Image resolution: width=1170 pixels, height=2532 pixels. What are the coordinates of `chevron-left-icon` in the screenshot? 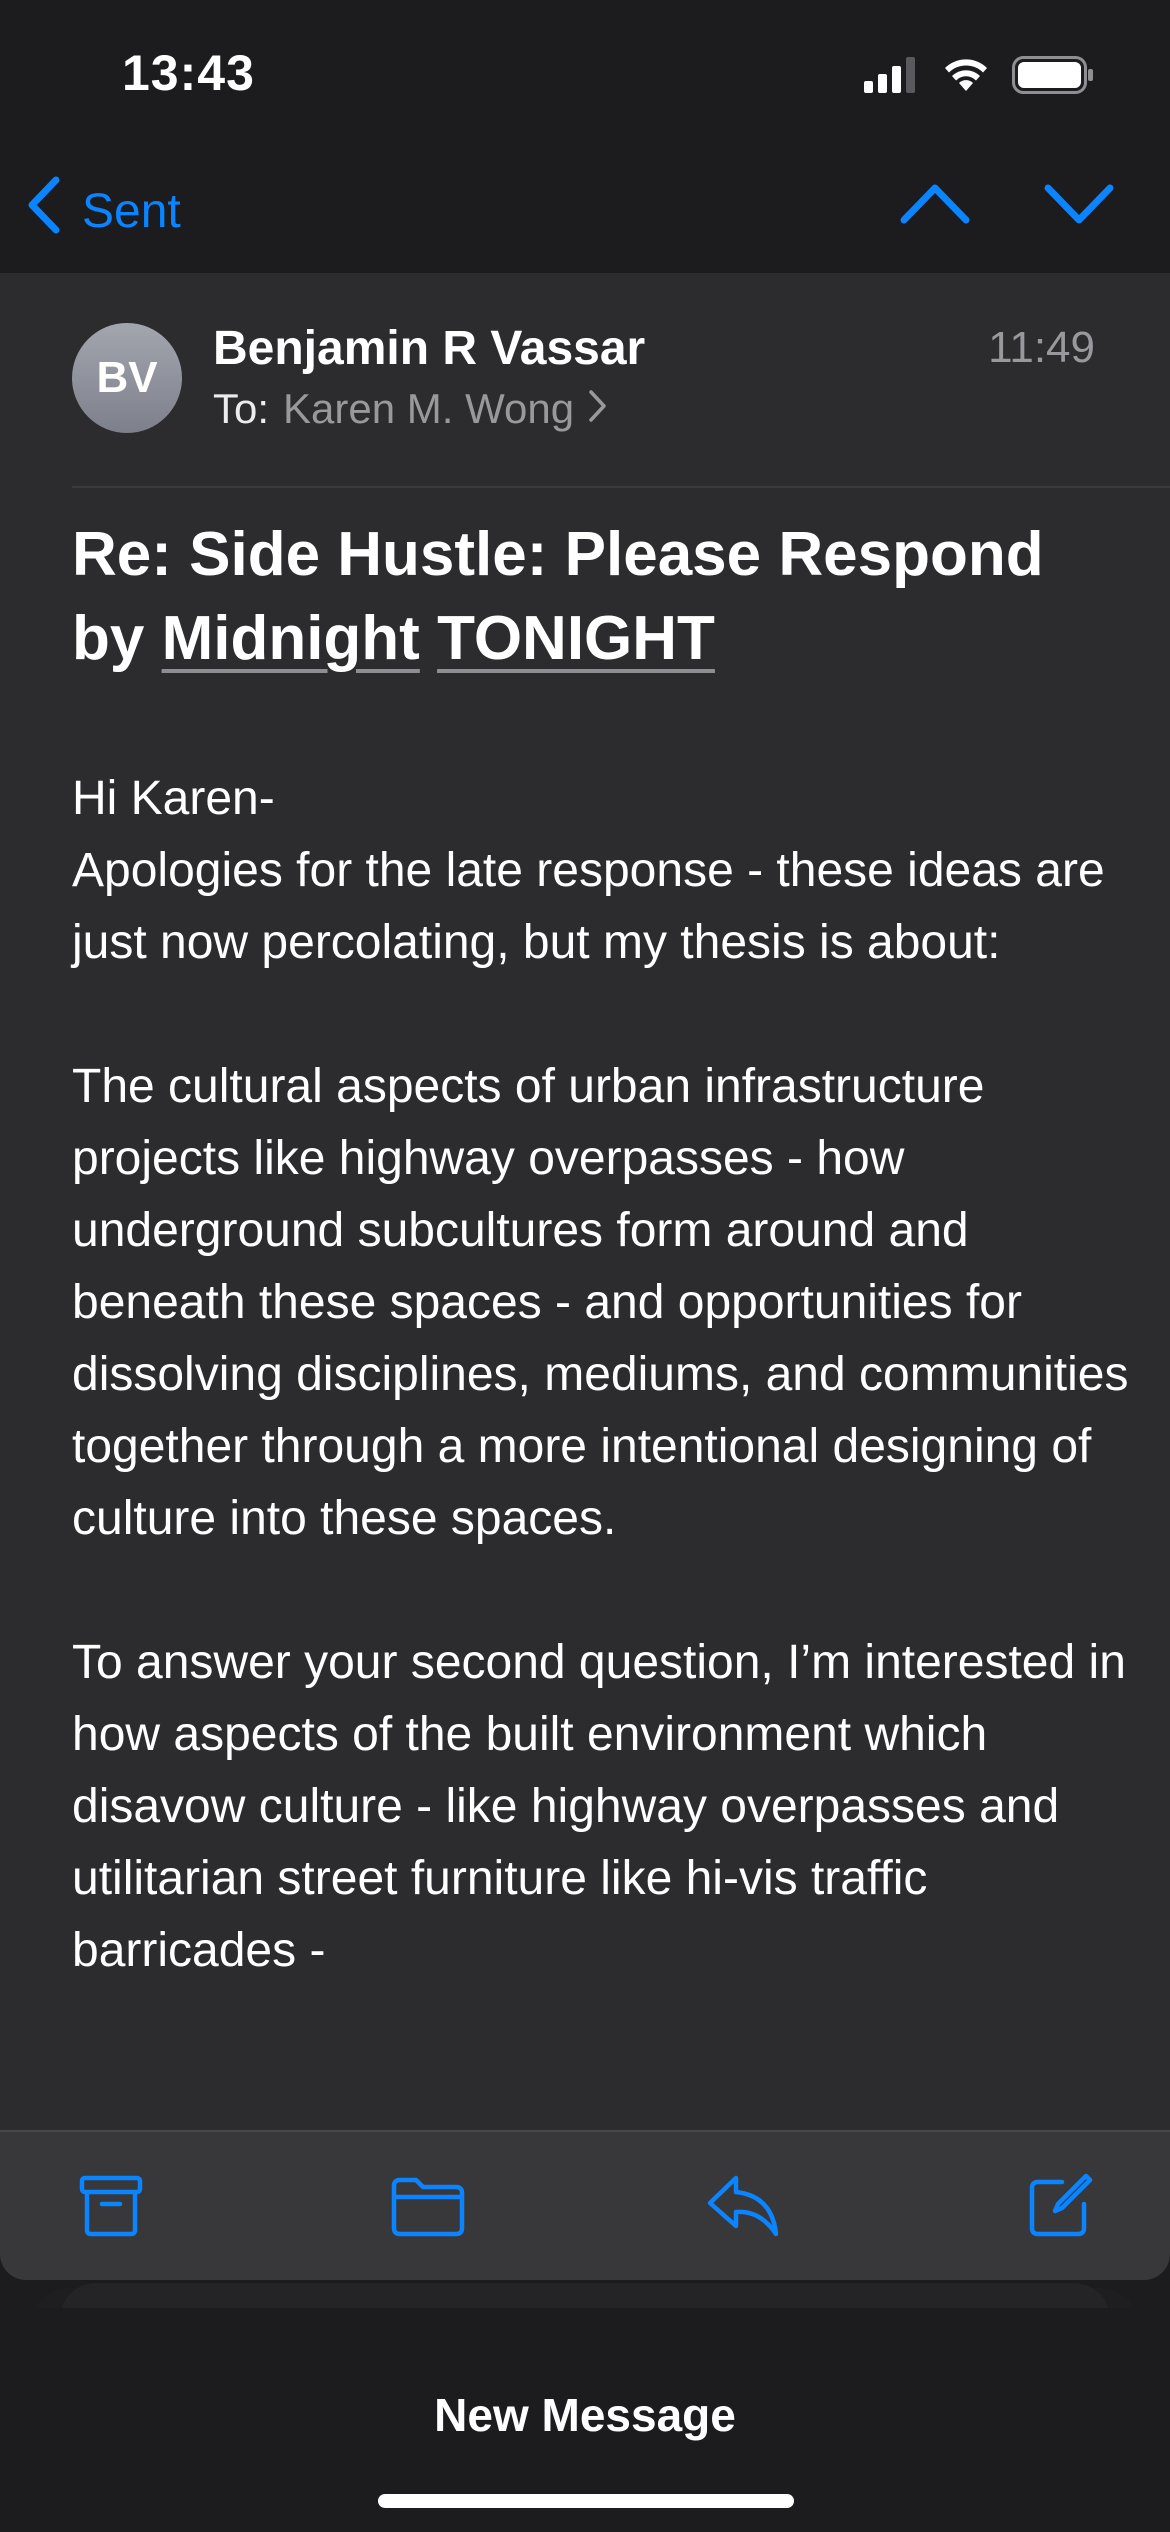 It's located at (44, 211).